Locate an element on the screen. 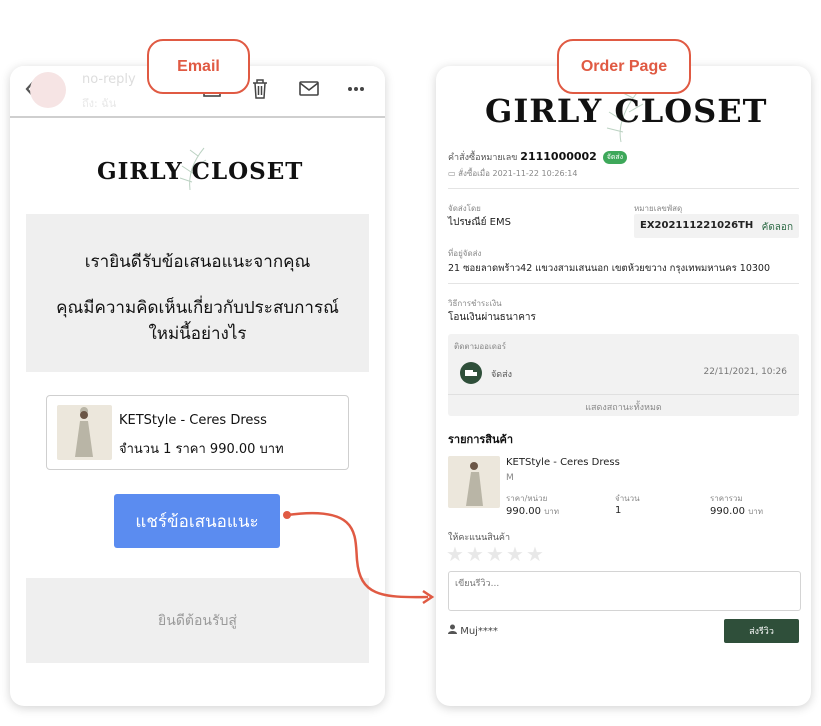  product-name: KETStyle - Ceres Dress is located at coordinates (193, 420).